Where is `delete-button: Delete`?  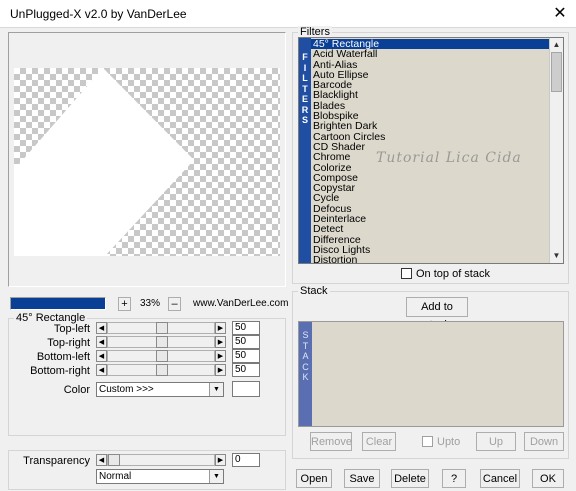
delete-button: Delete is located at coordinates (410, 478).